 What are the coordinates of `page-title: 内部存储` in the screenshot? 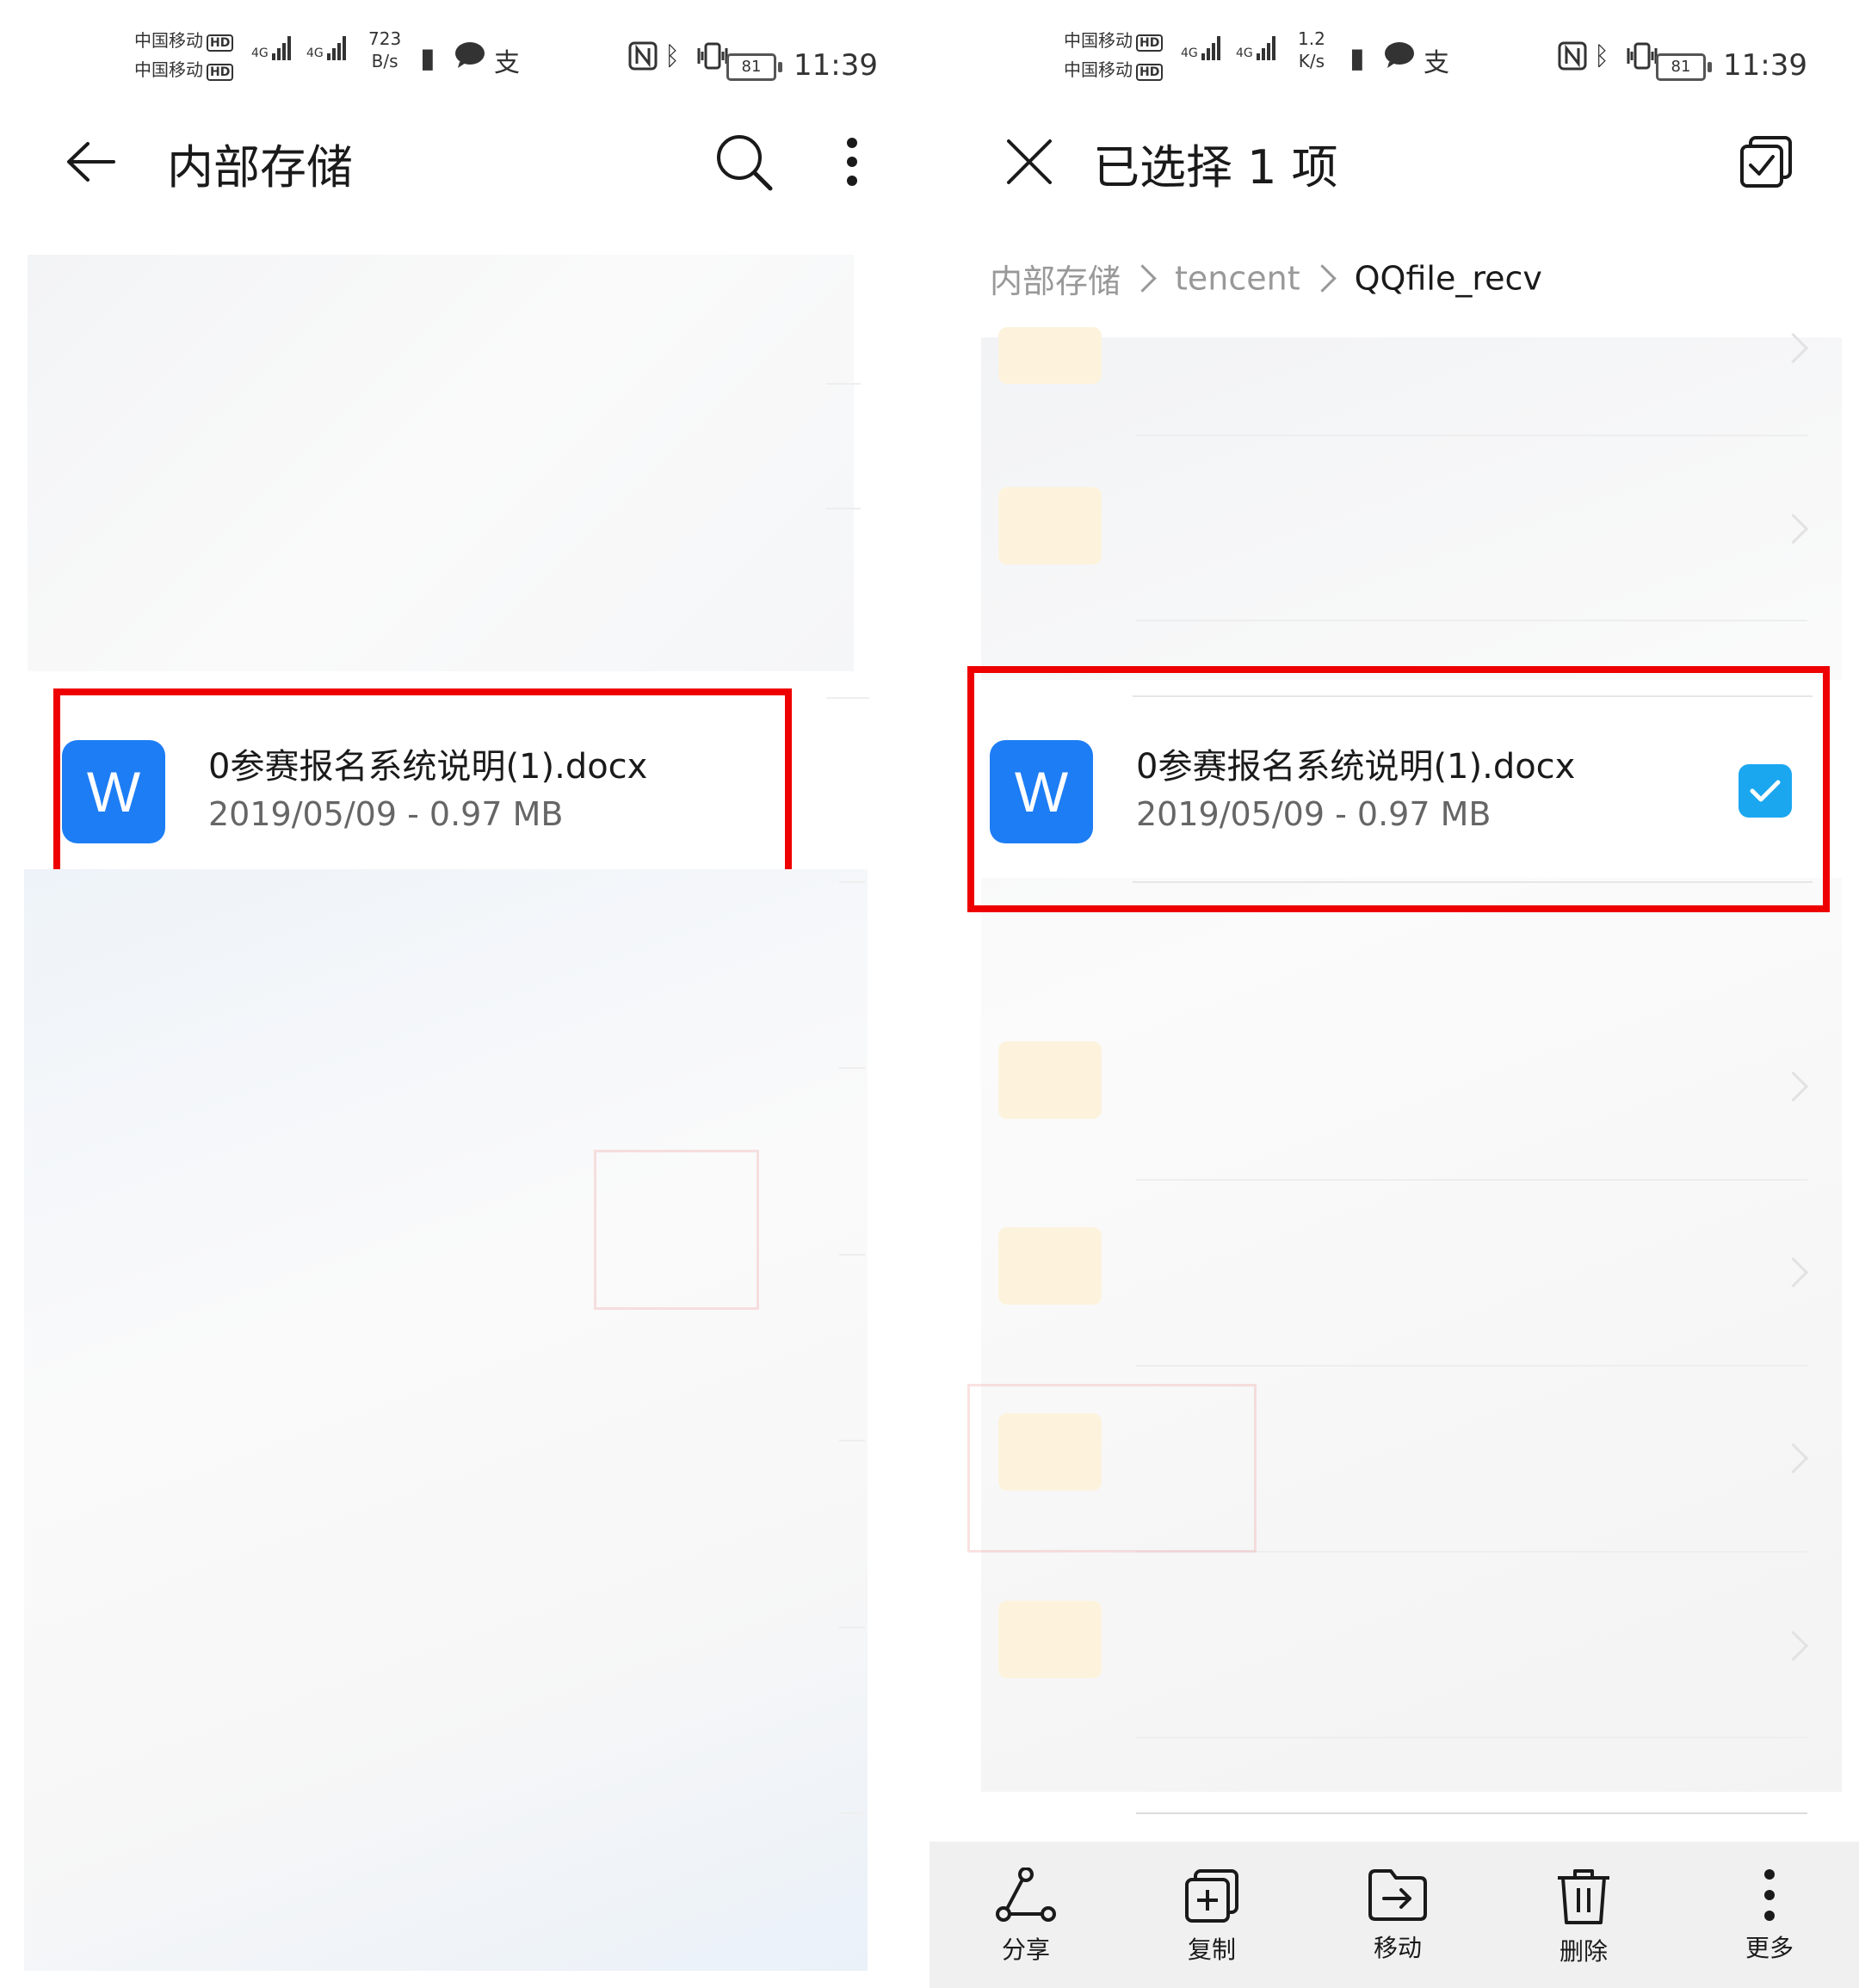 It's located at (260, 167).